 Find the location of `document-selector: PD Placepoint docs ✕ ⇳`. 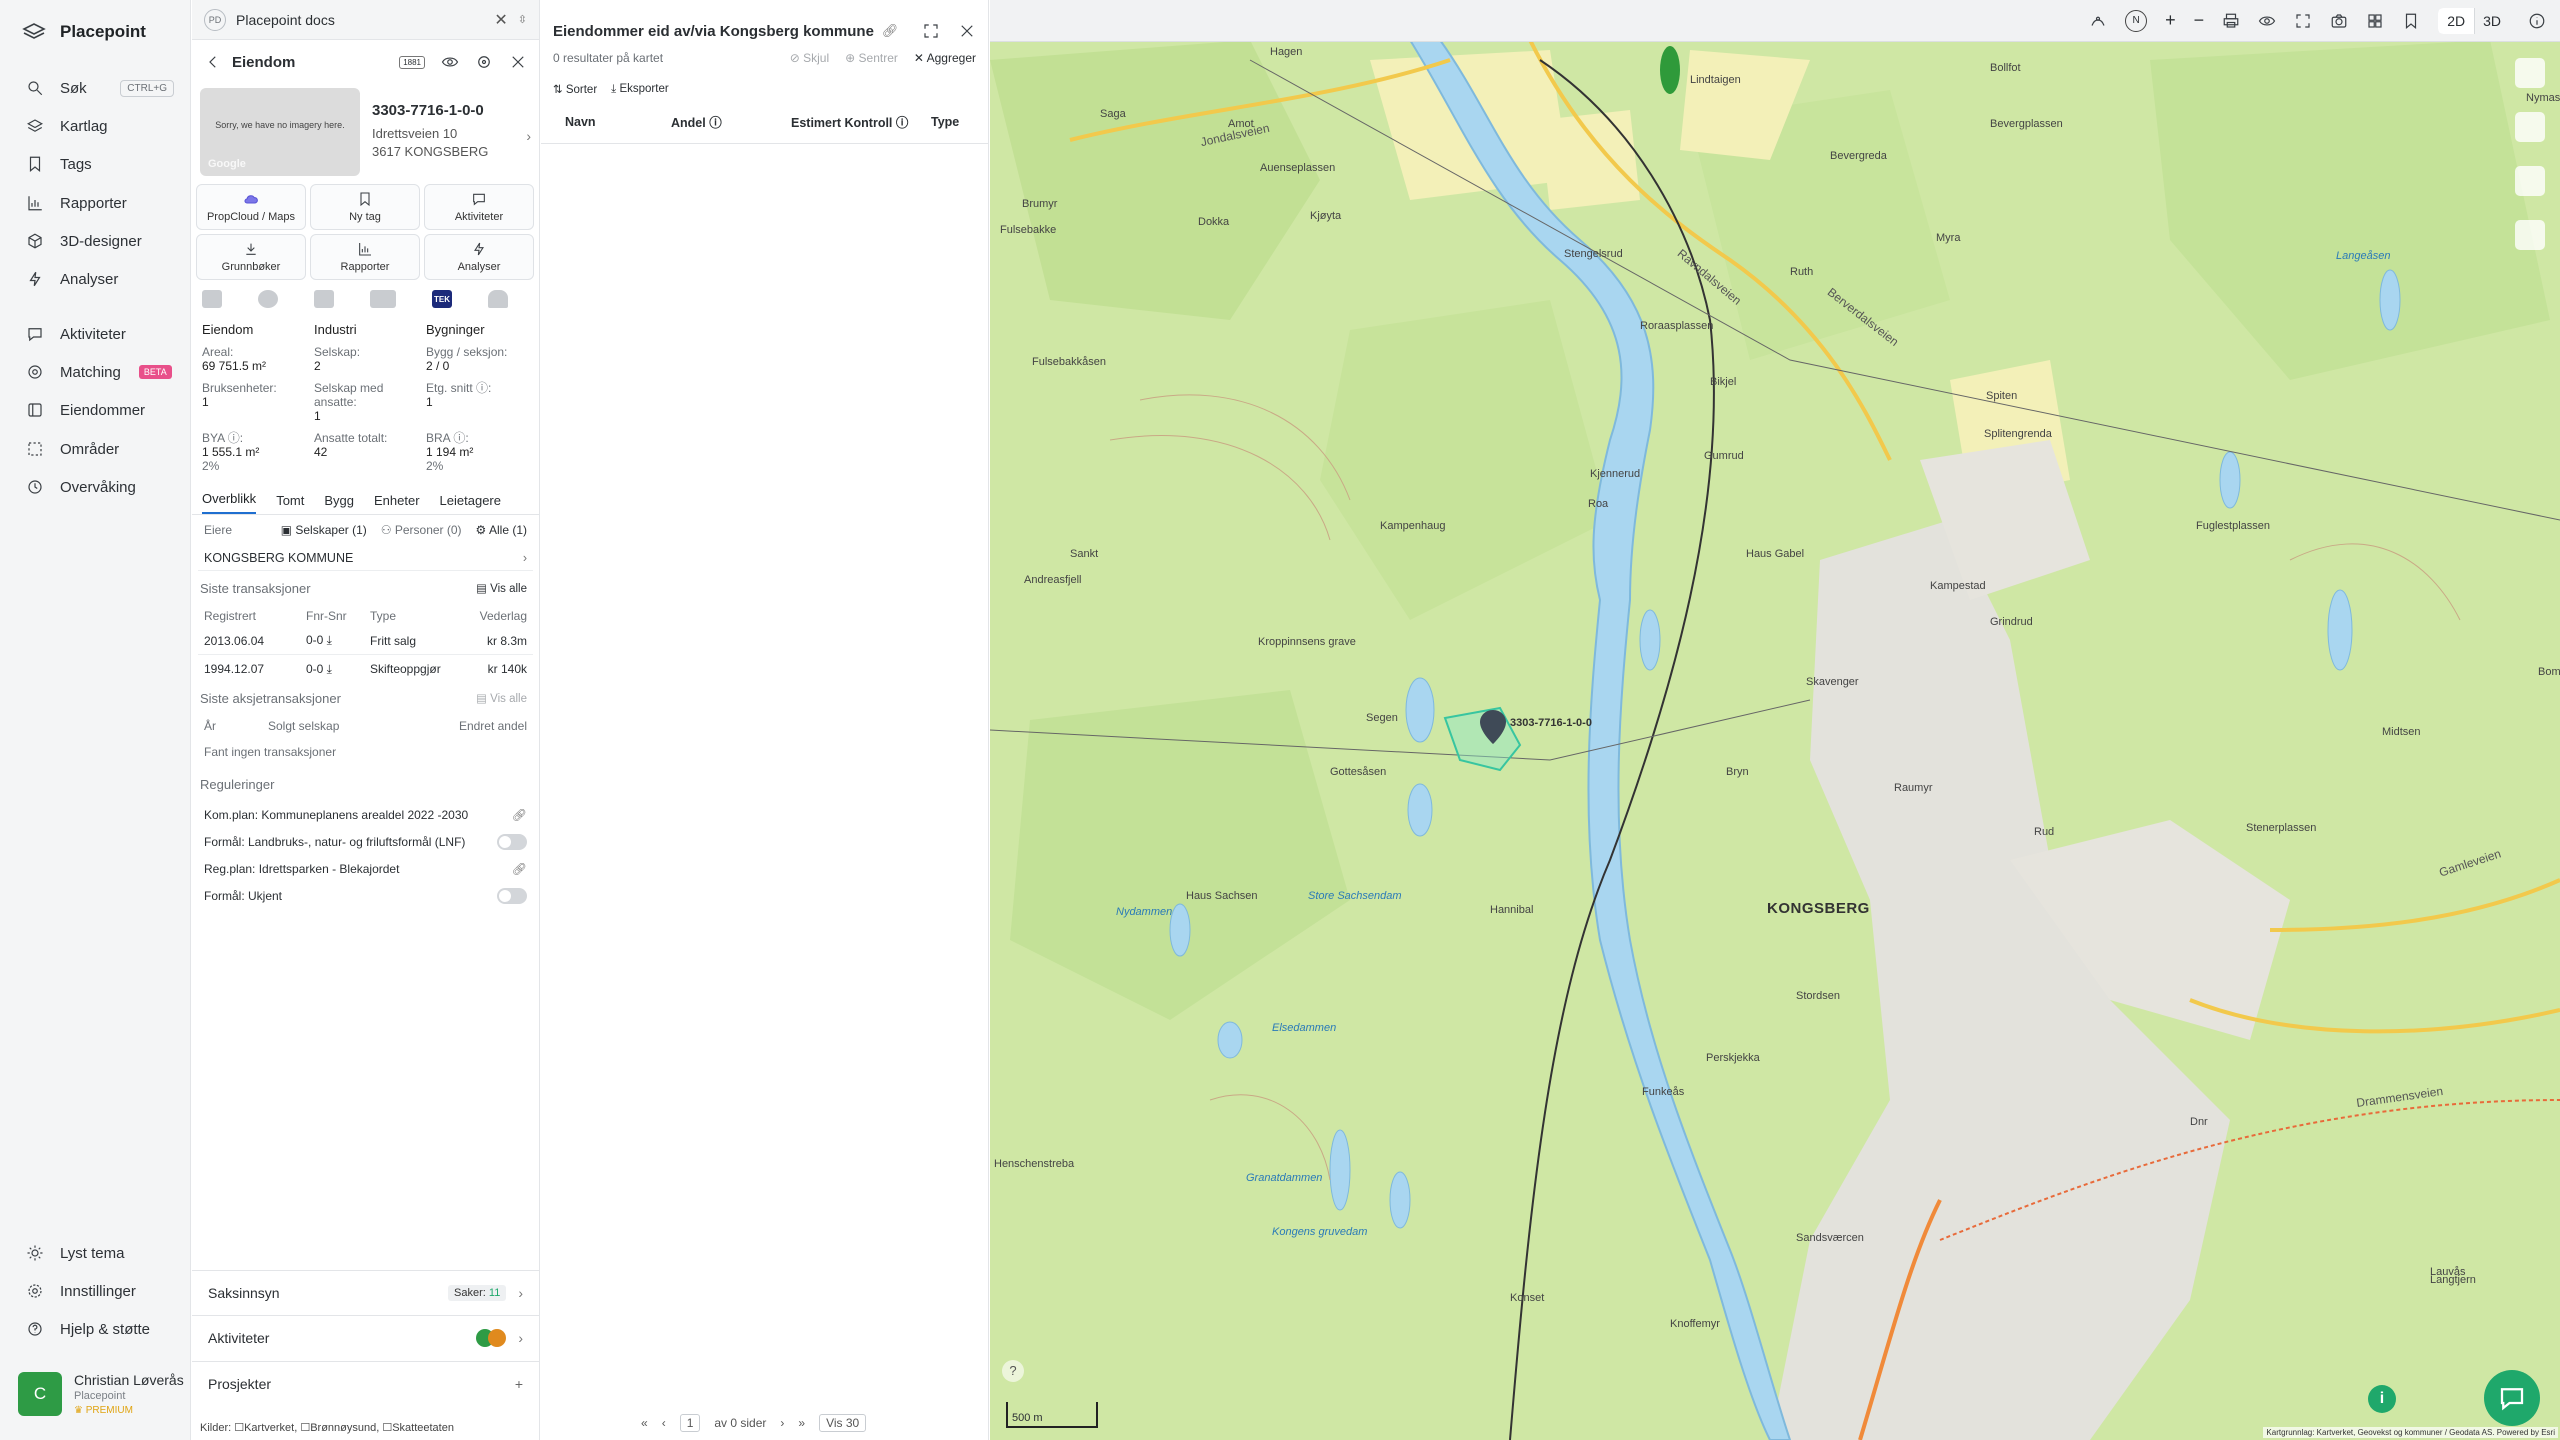

document-selector: PD Placepoint docs ✕ ⇳ is located at coordinates (365, 20).